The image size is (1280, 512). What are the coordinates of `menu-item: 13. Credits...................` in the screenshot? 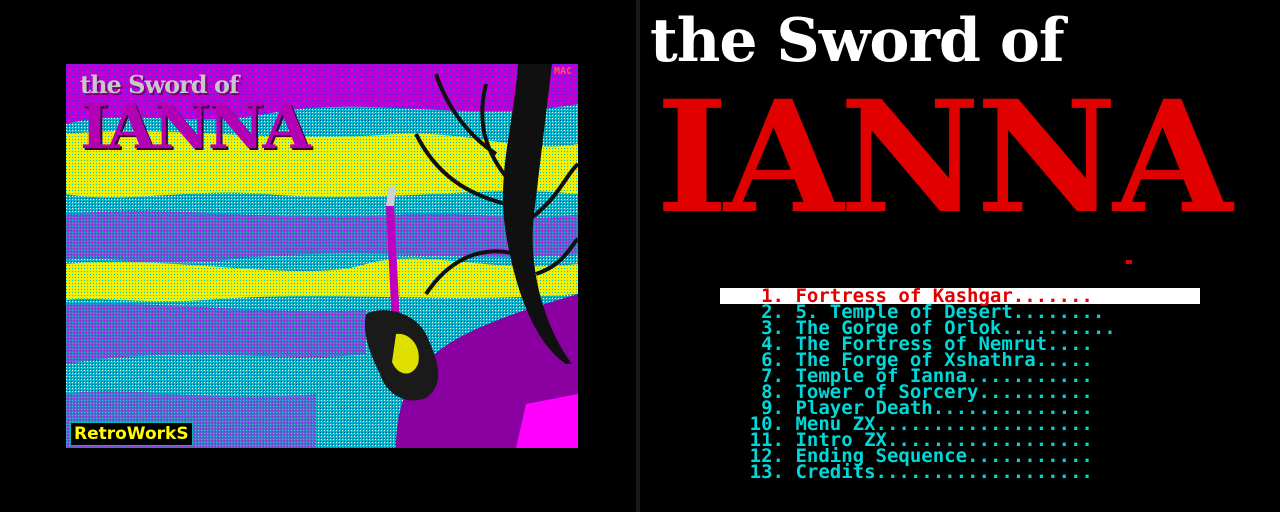 It's located at (960, 472).